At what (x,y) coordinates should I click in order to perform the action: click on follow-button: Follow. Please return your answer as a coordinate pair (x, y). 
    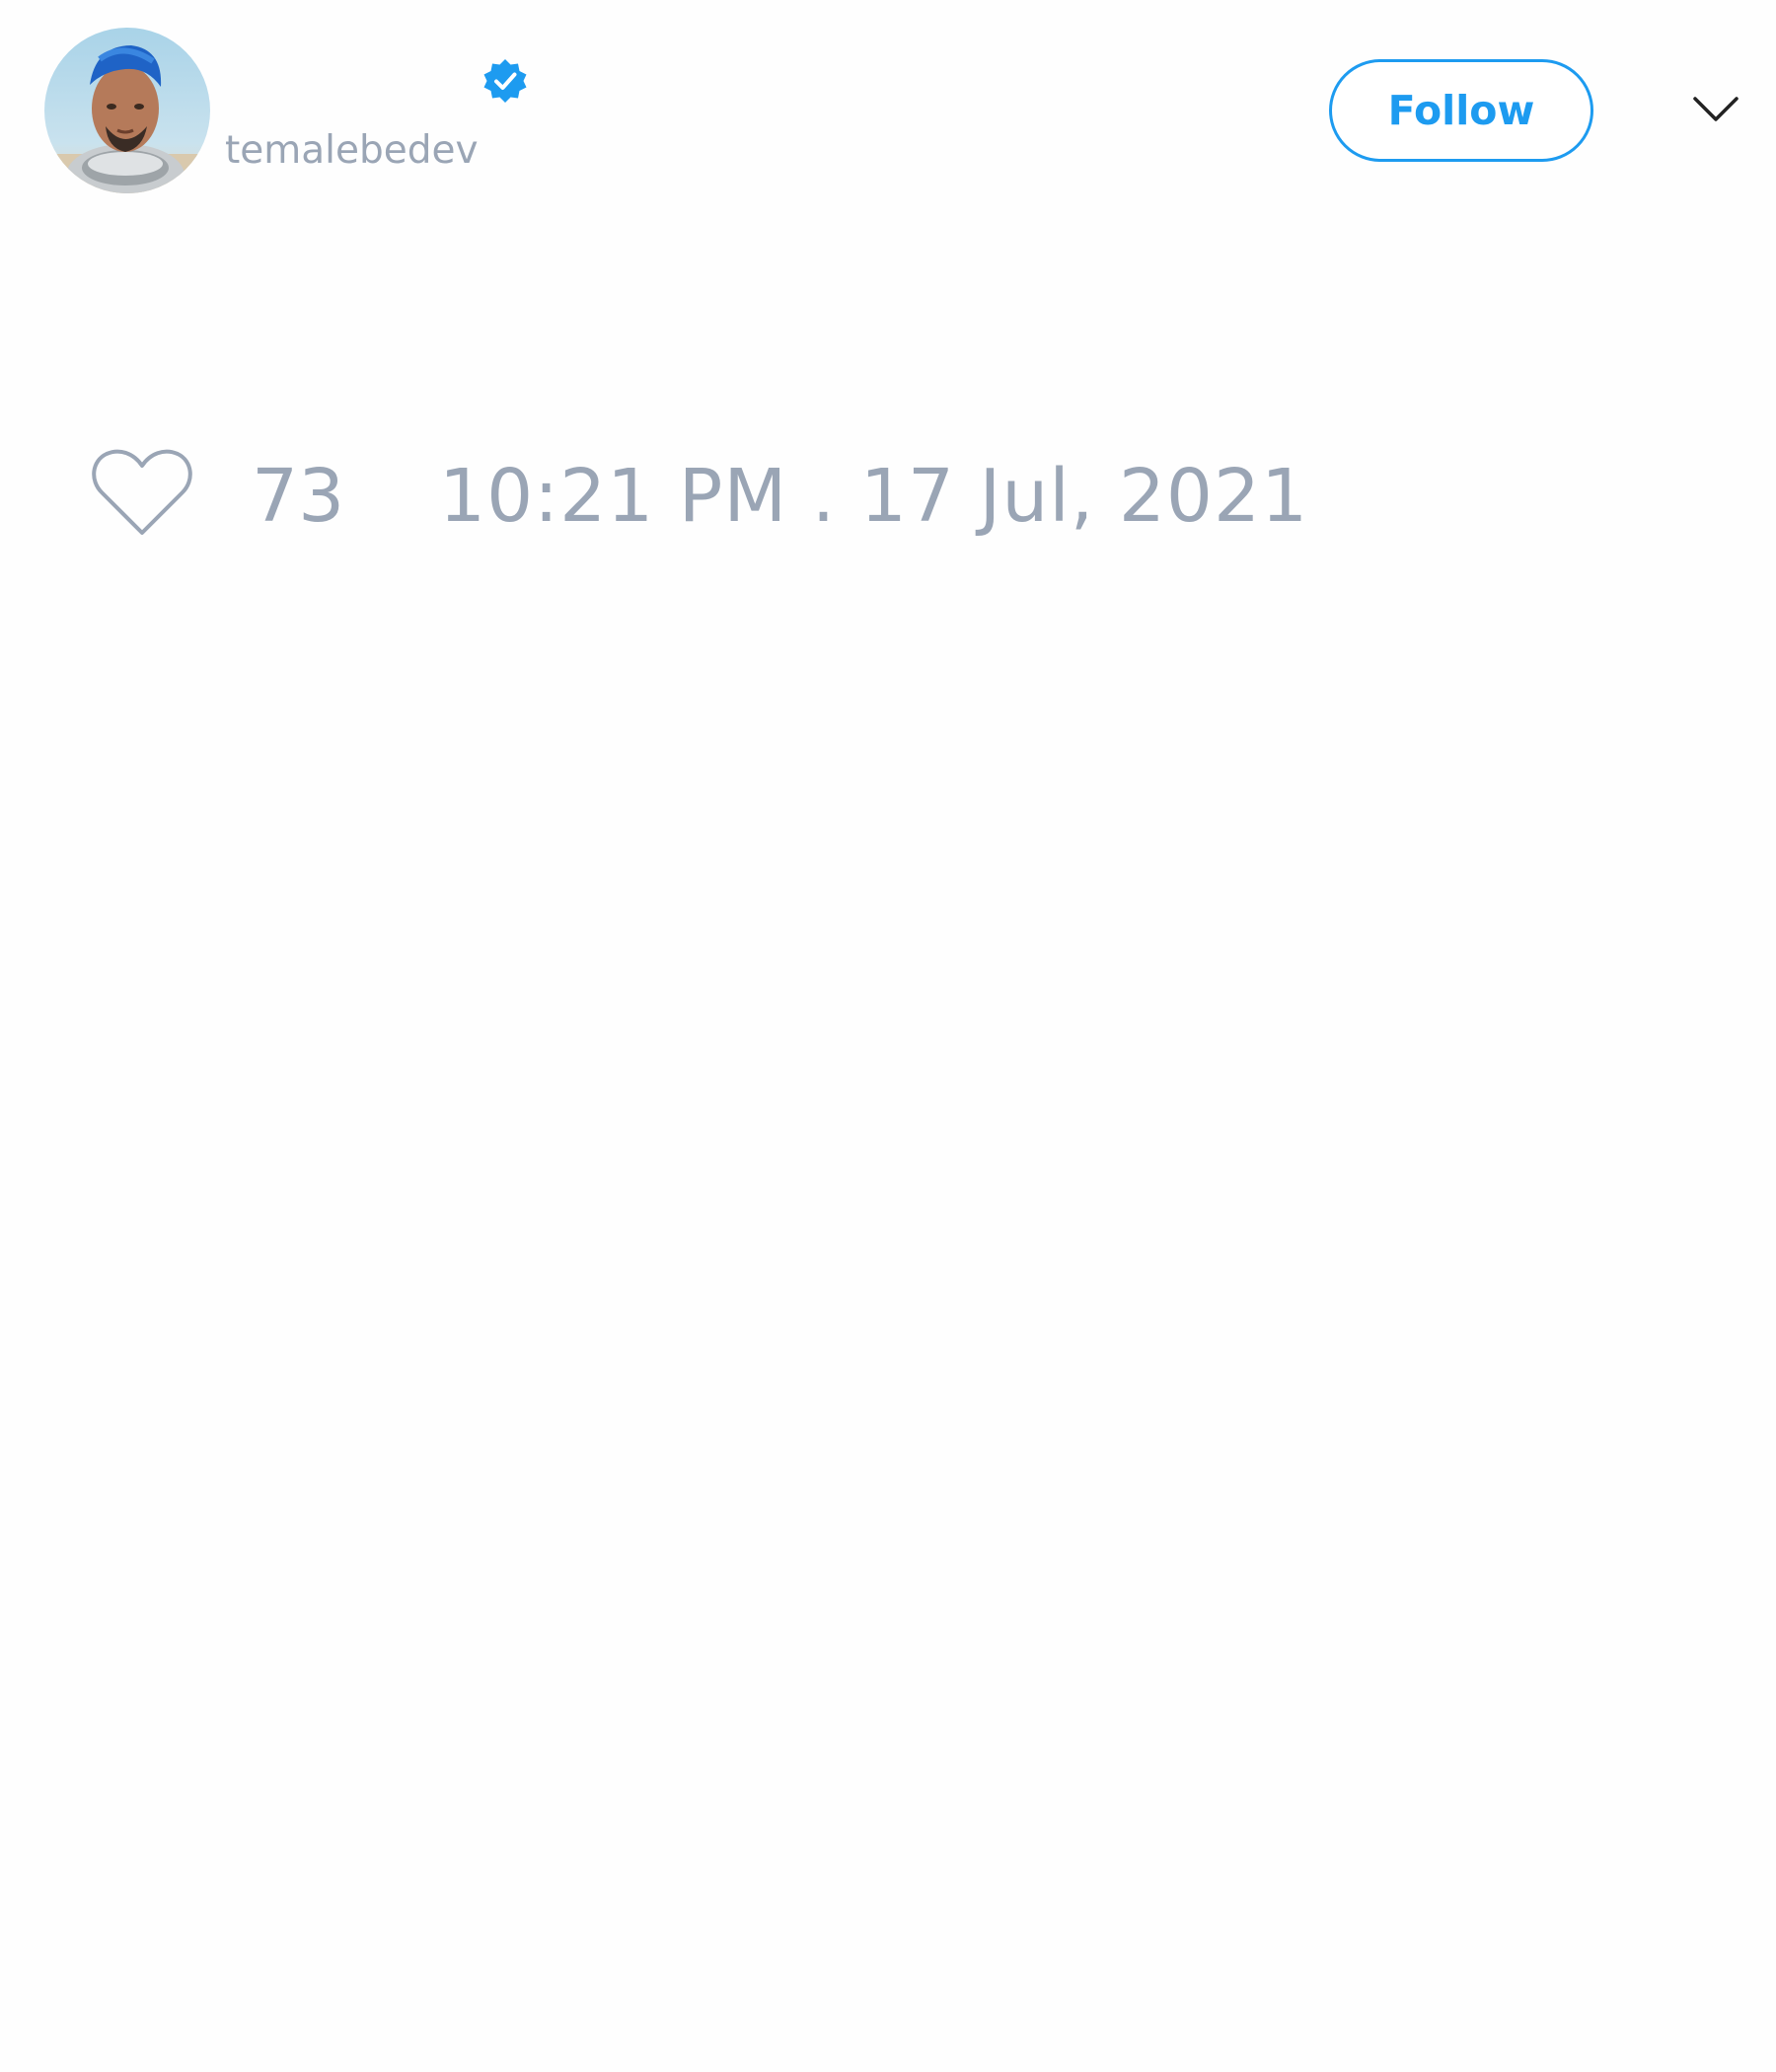
    Looking at the image, I should click on (1461, 111).